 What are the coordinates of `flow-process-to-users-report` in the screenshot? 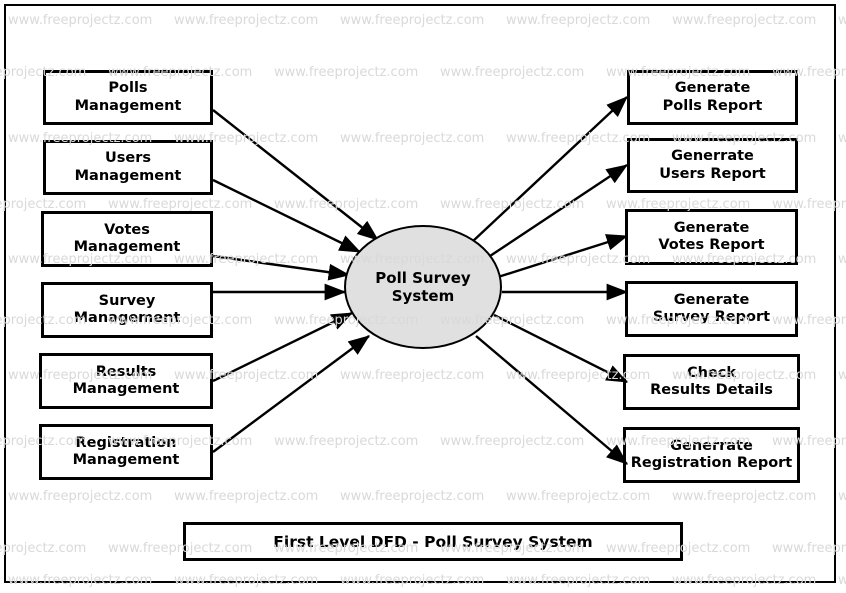 It's located at (557, 211).